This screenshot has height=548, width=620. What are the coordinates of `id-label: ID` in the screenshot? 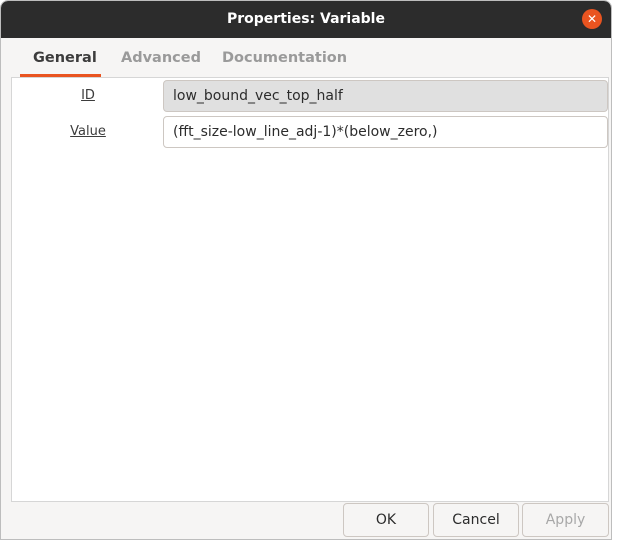 It's located at (88, 95).